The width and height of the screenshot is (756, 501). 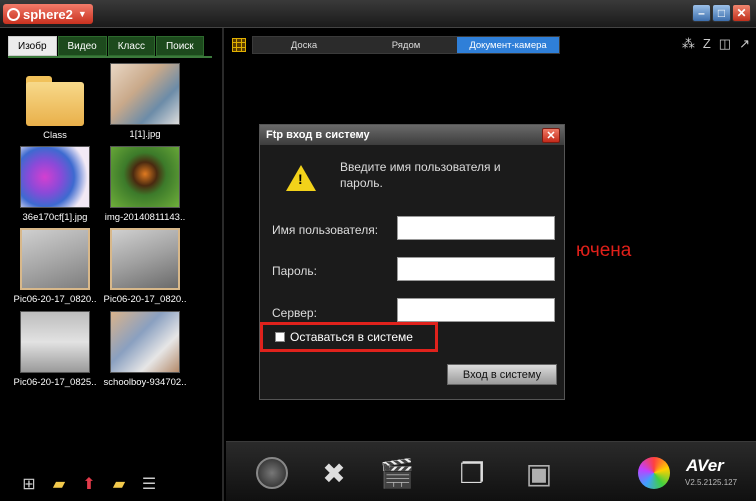 What do you see at coordinates (476, 269) in the screenshot?
I see `password-field` at bounding box center [476, 269].